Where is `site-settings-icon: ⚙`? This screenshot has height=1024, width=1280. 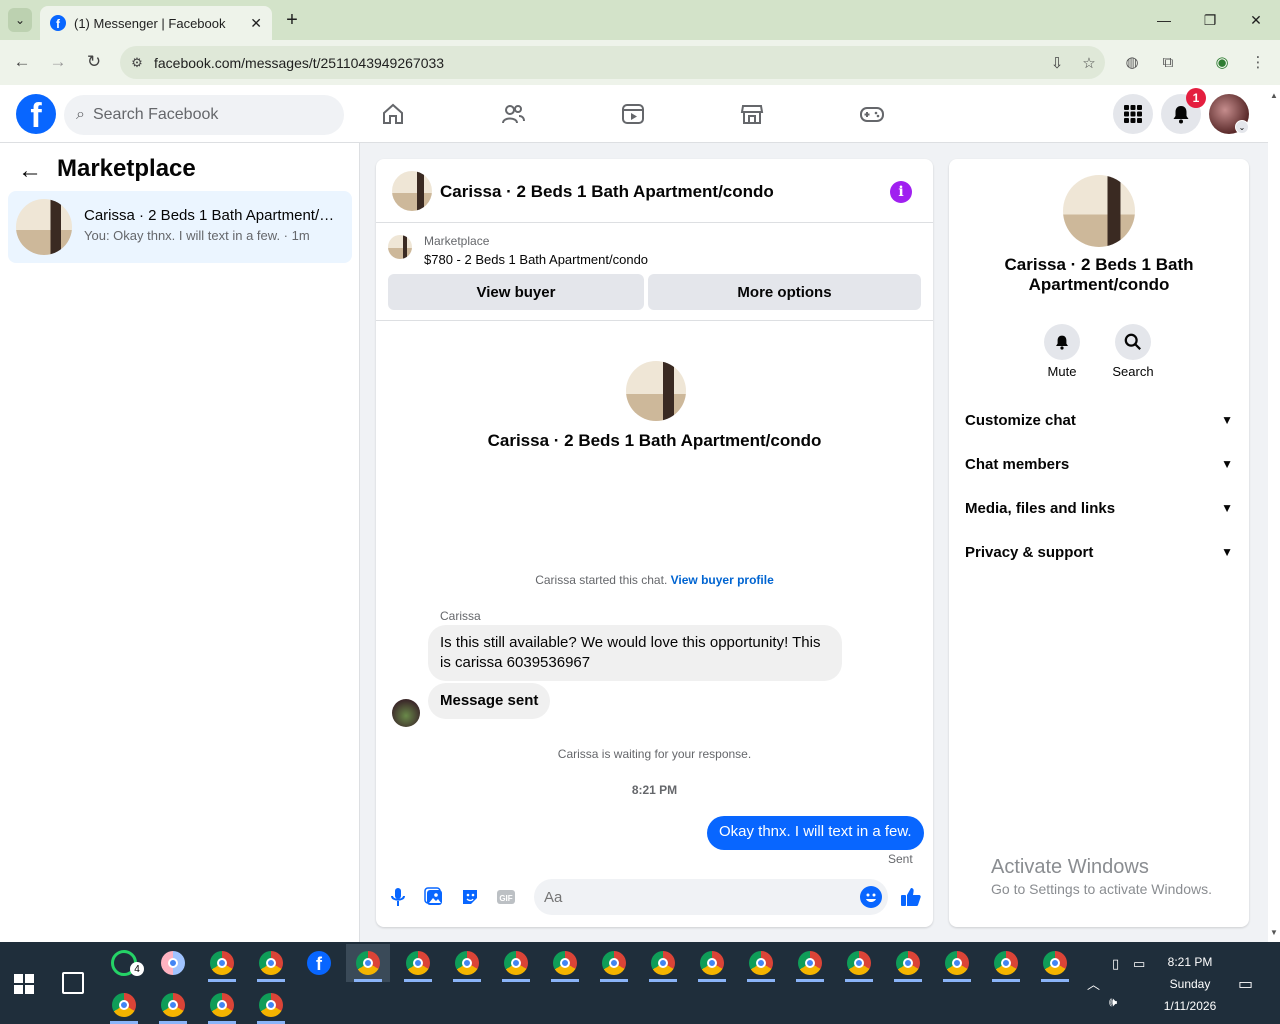
site-settings-icon: ⚙ is located at coordinates (137, 63).